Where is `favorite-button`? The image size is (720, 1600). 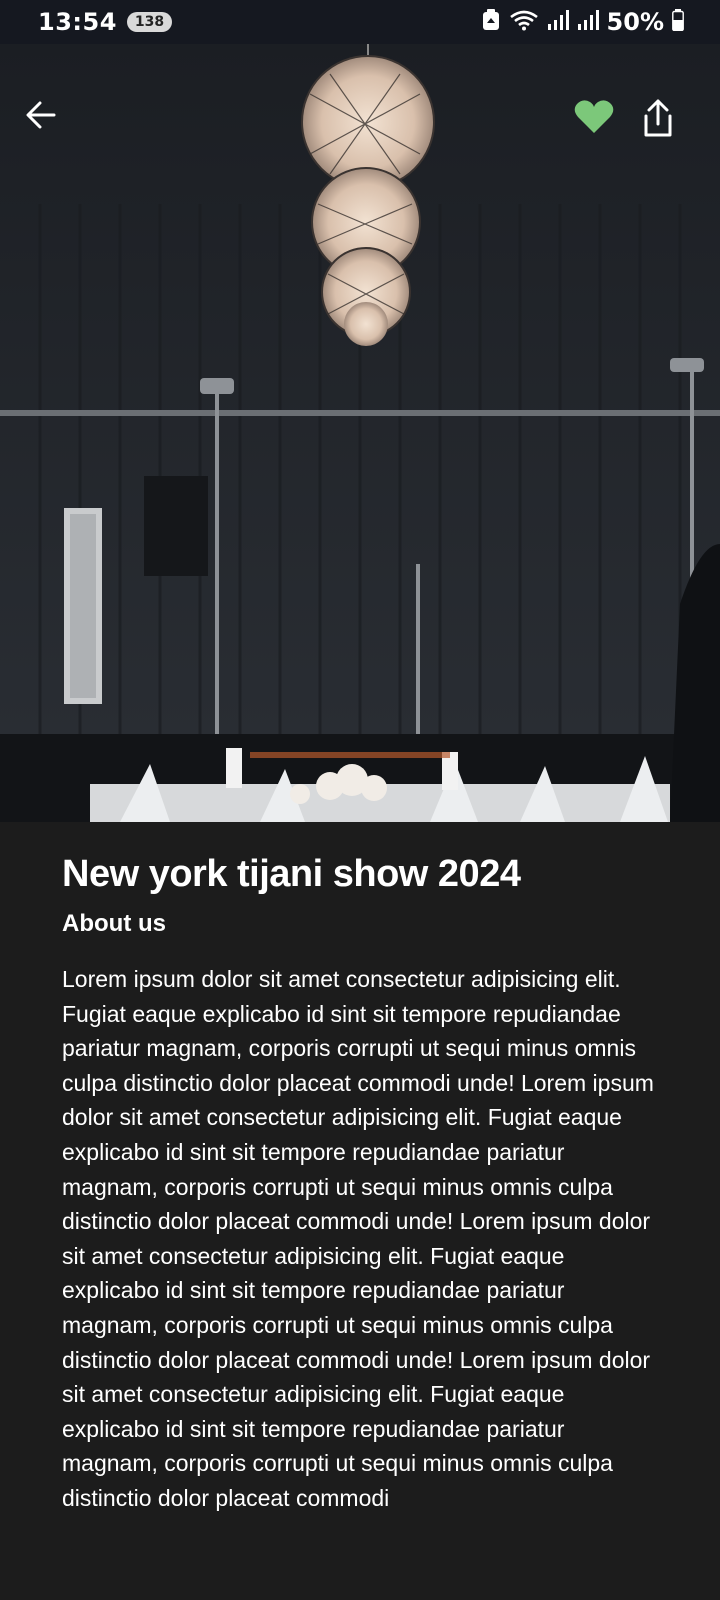
favorite-button is located at coordinates (602, 126).